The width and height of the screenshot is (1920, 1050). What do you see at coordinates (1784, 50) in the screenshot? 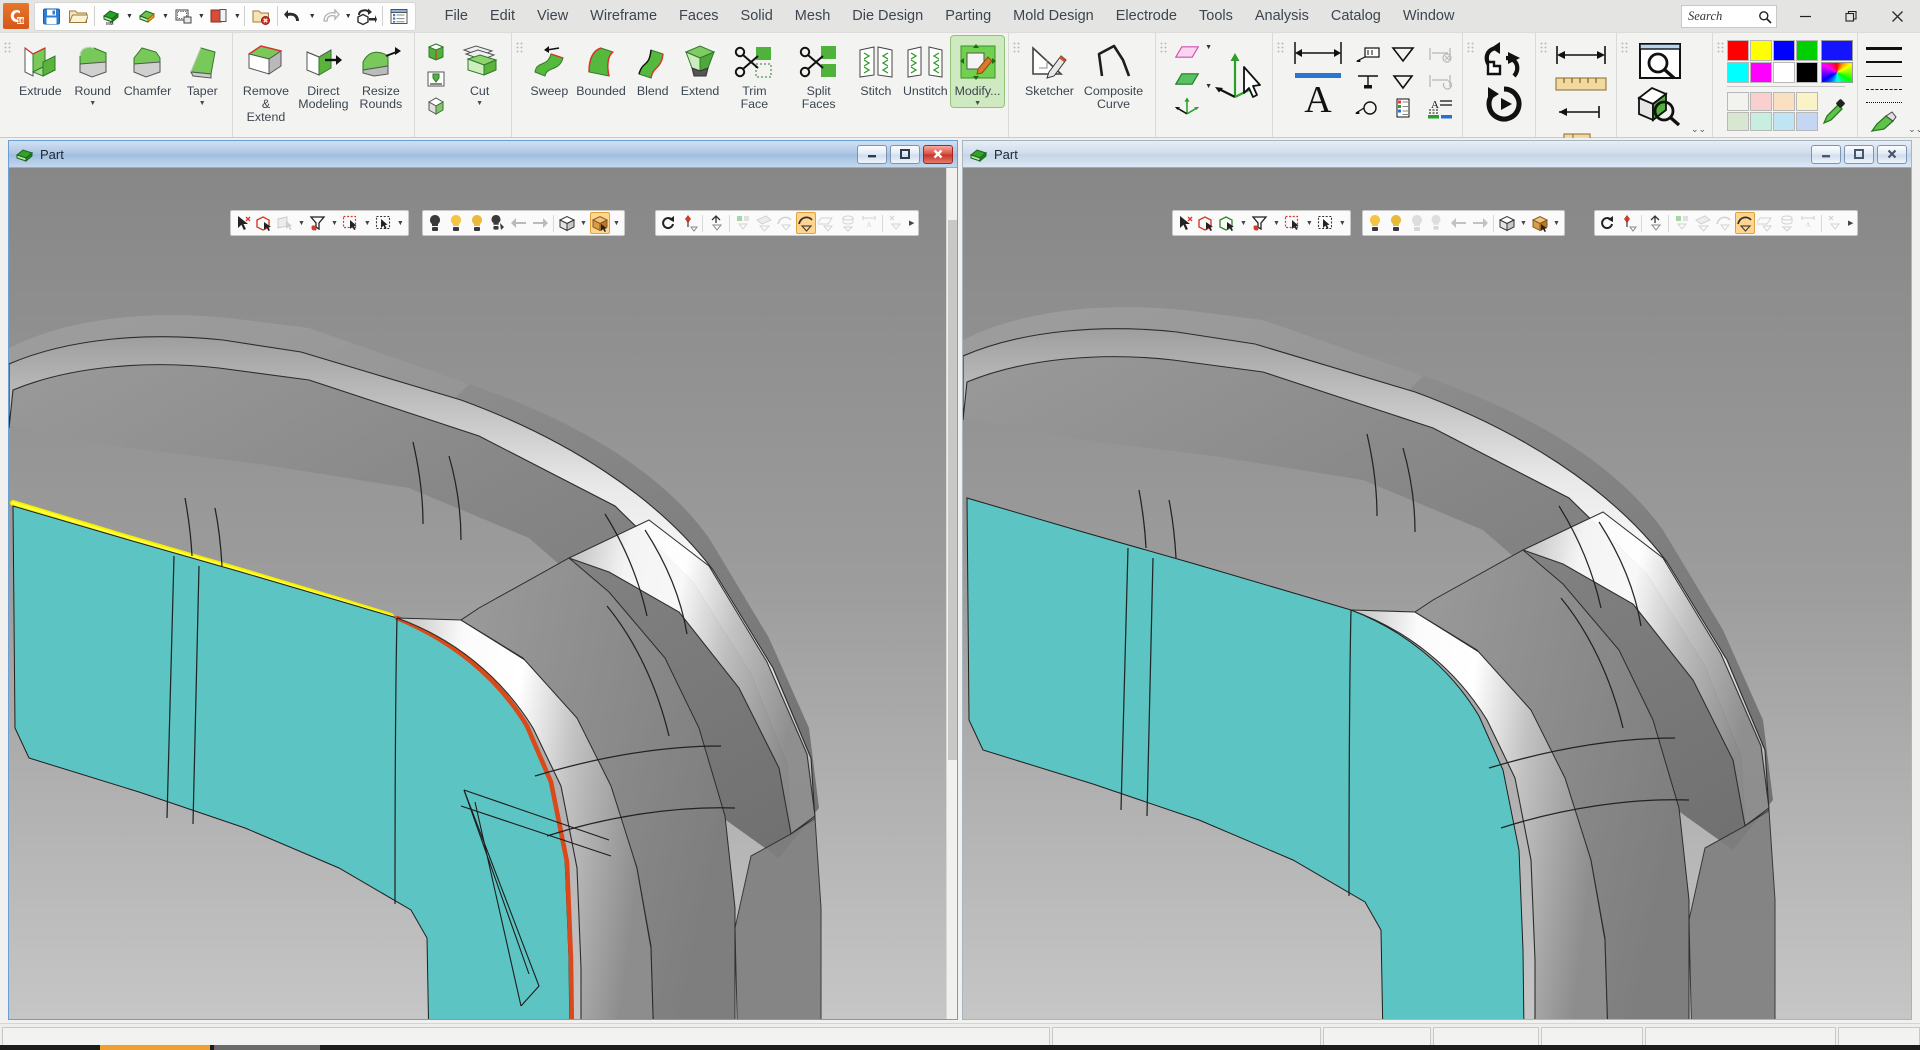
I see `swatch-blue` at bounding box center [1784, 50].